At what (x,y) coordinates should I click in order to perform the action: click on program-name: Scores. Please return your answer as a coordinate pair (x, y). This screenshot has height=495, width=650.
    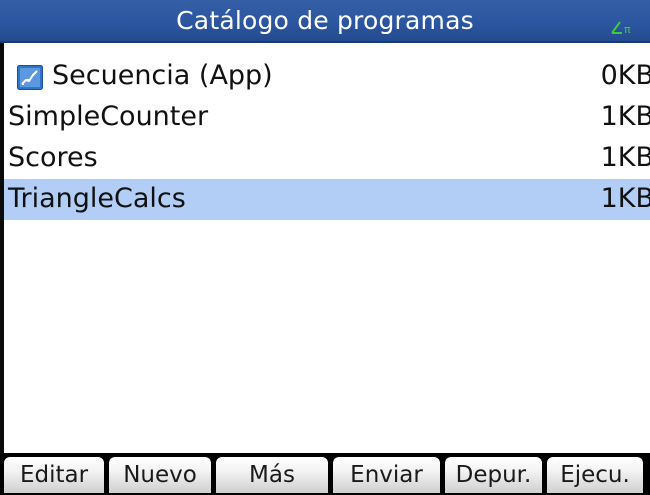
    Looking at the image, I should click on (53, 157).